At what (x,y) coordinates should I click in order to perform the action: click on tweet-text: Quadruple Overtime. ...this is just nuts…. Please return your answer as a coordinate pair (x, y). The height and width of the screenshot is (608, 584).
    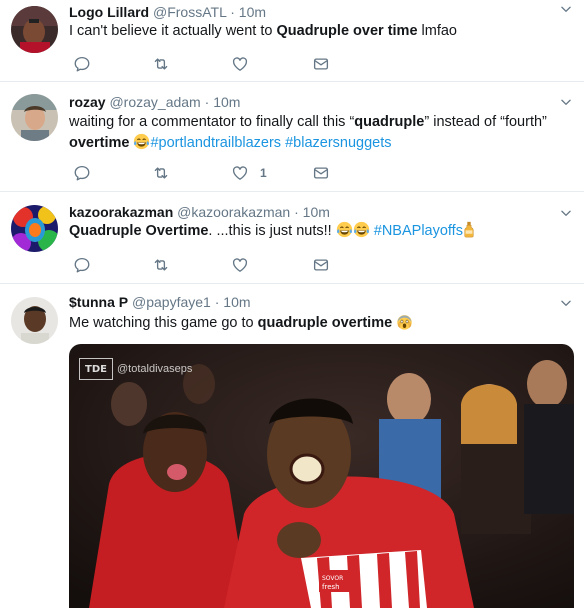
    Looking at the image, I should click on (314, 231).